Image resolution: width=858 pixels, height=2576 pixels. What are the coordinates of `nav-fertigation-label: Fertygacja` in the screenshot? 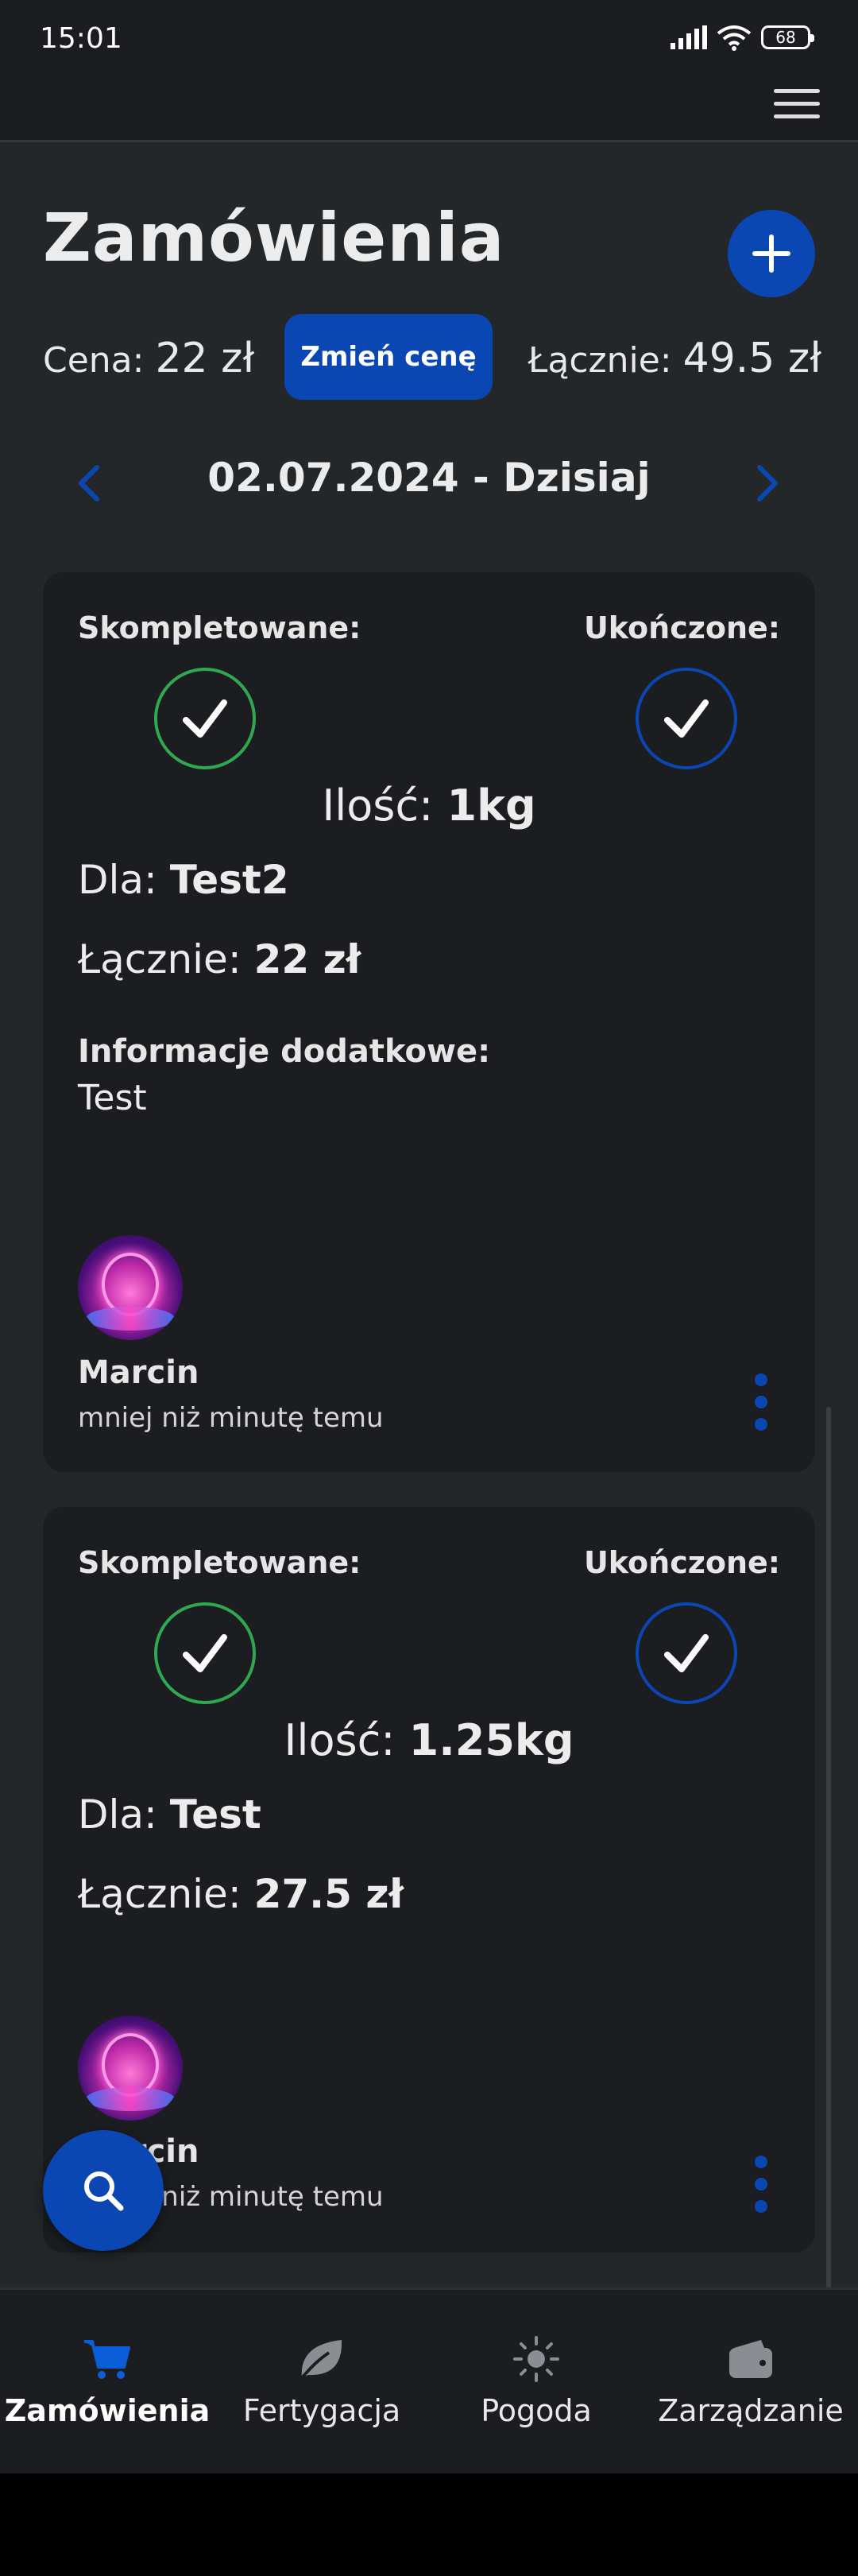 It's located at (321, 2410).